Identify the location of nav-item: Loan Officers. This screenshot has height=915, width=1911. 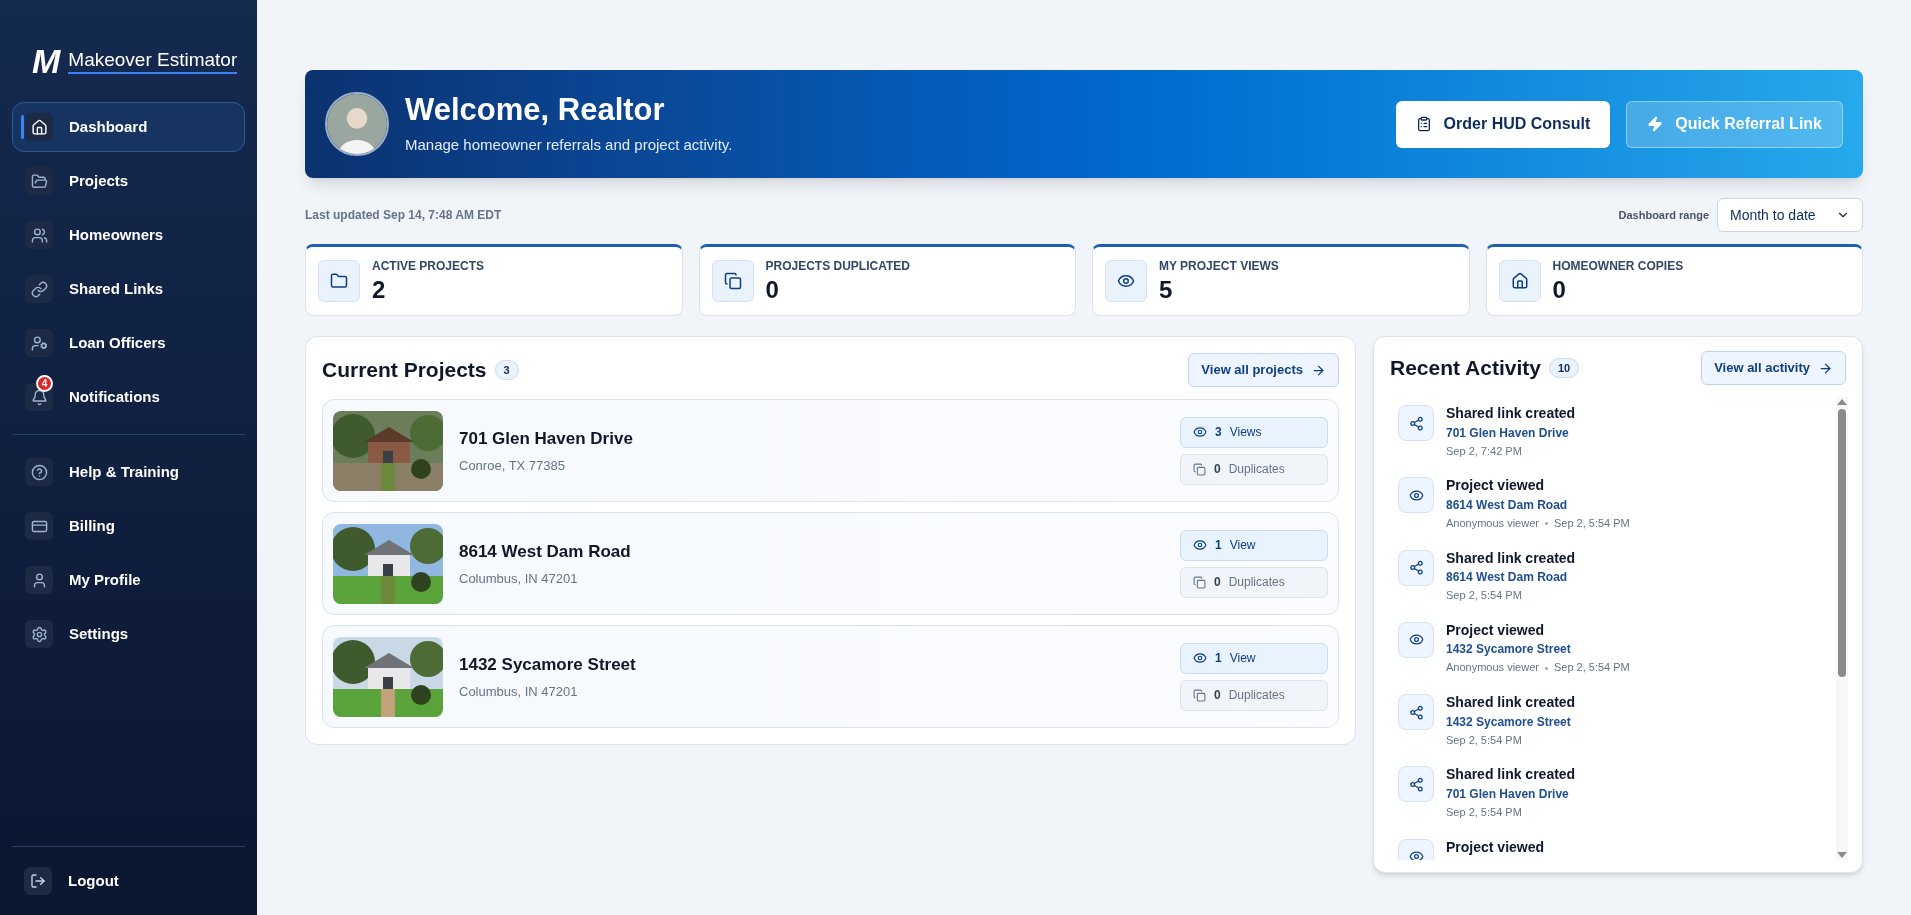
(128, 343).